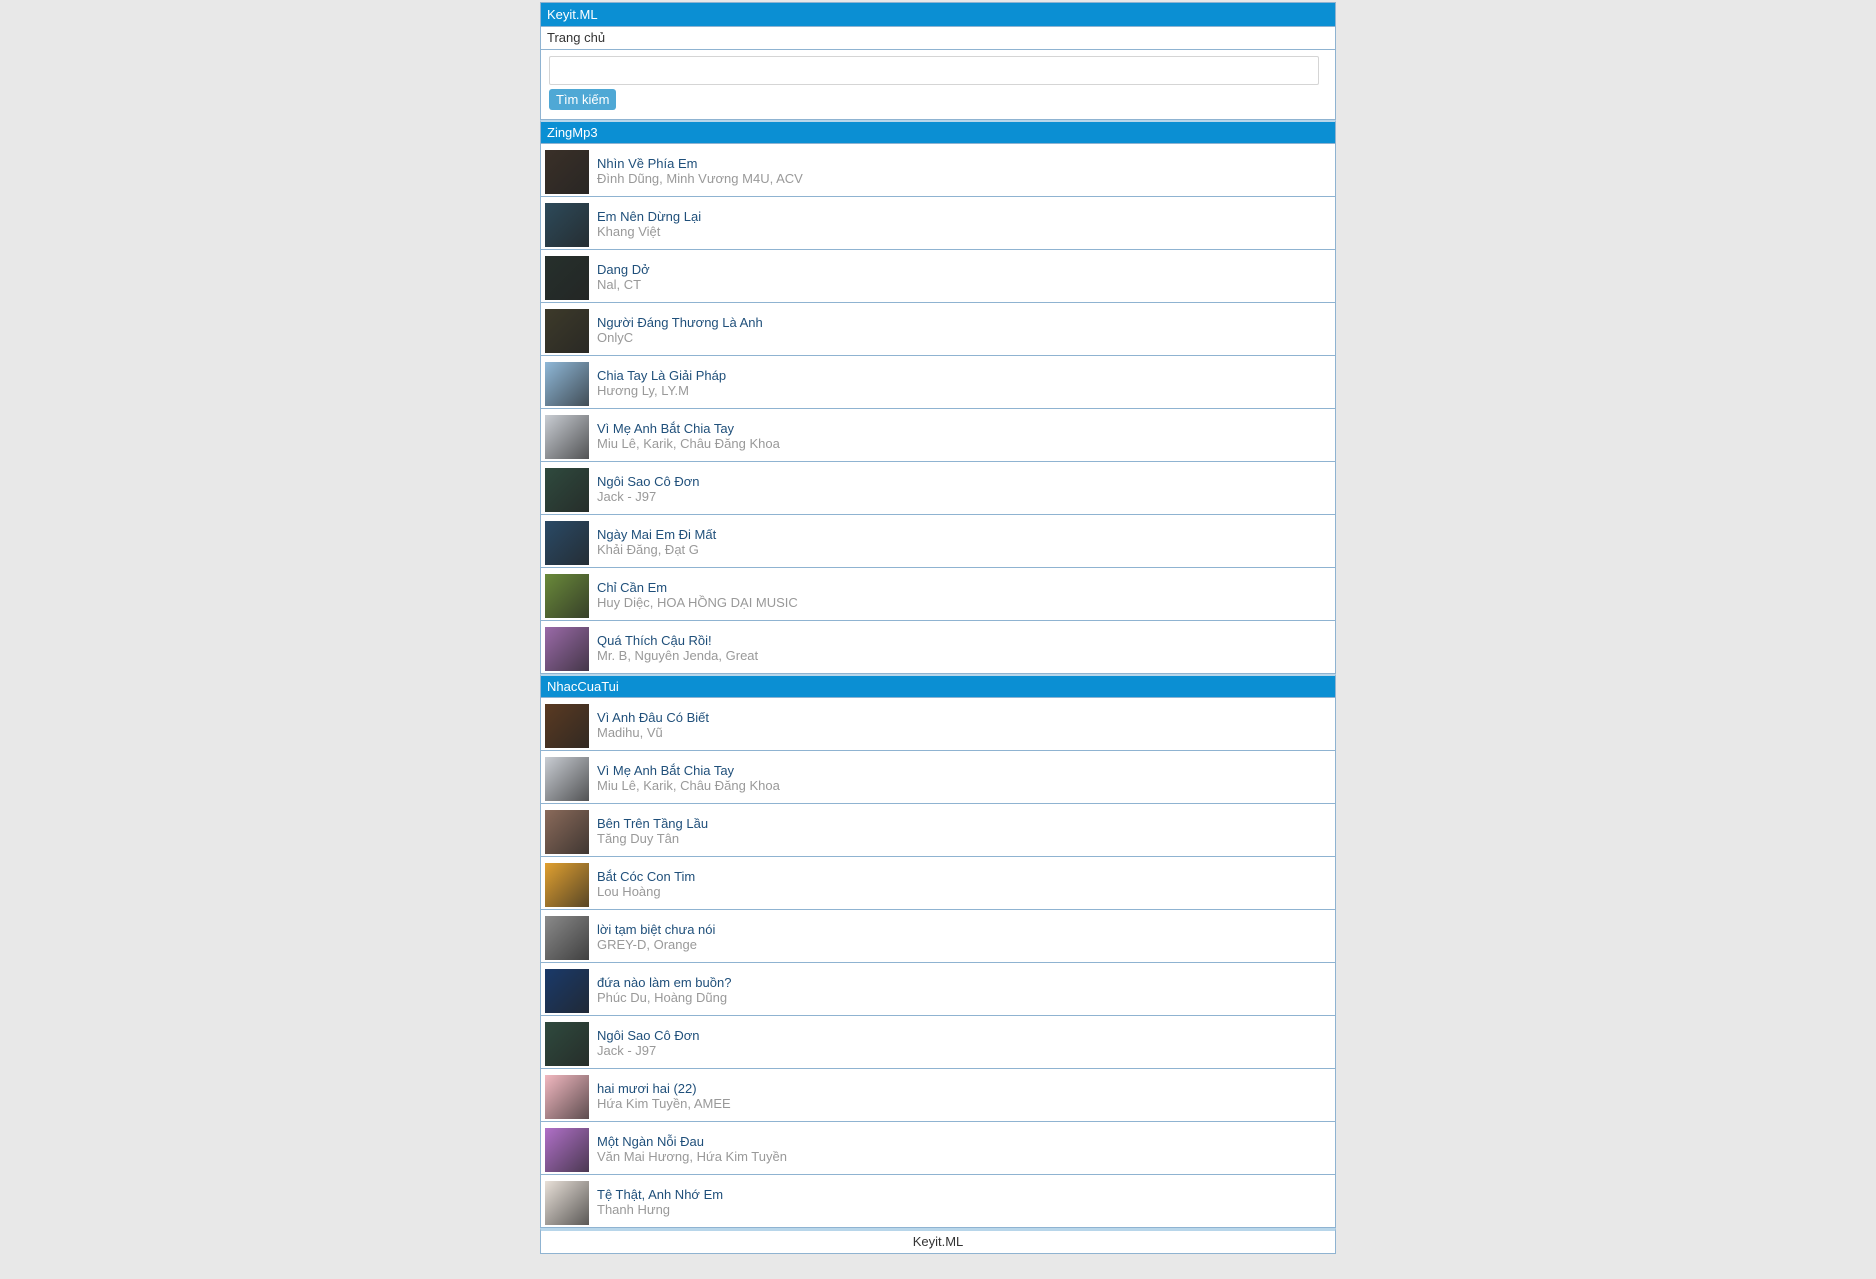 This screenshot has height=1279, width=1876. What do you see at coordinates (654, 640) in the screenshot?
I see `song-title: Quá Thích Cậu Rồi!` at bounding box center [654, 640].